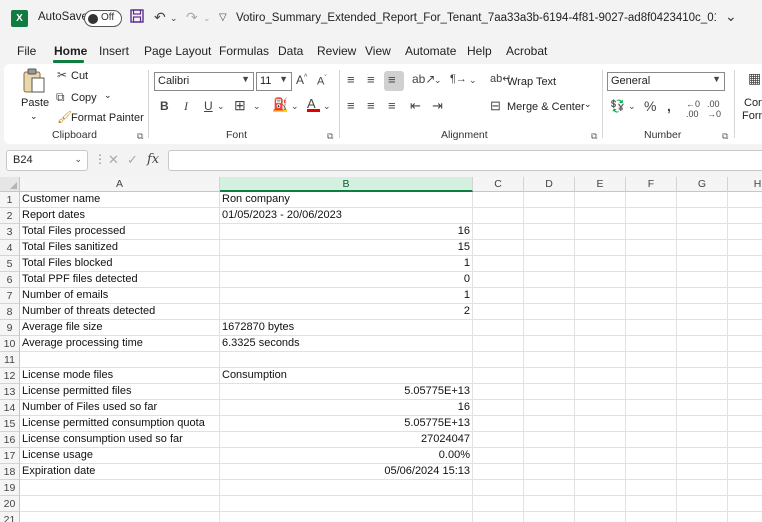 This screenshot has height=522, width=762. I want to click on tab-formulas: Formulas, so click(244, 51).